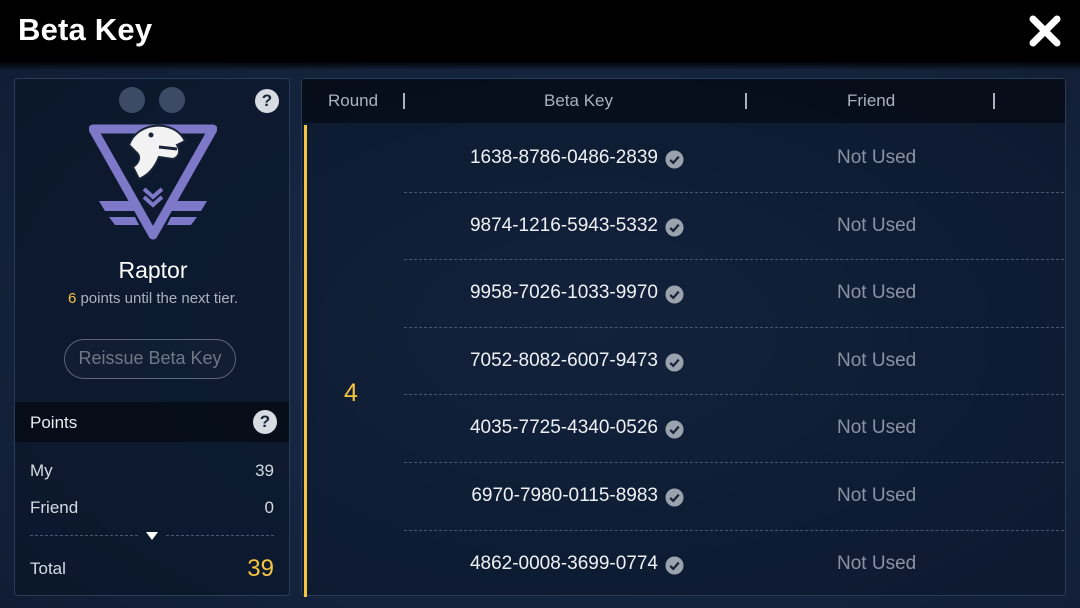 This screenshot has width=1080, height=608. What do you see at coordinates (54, 422) in the screenshot?
I see `points-title: Points` at bounding box center [54, 422].